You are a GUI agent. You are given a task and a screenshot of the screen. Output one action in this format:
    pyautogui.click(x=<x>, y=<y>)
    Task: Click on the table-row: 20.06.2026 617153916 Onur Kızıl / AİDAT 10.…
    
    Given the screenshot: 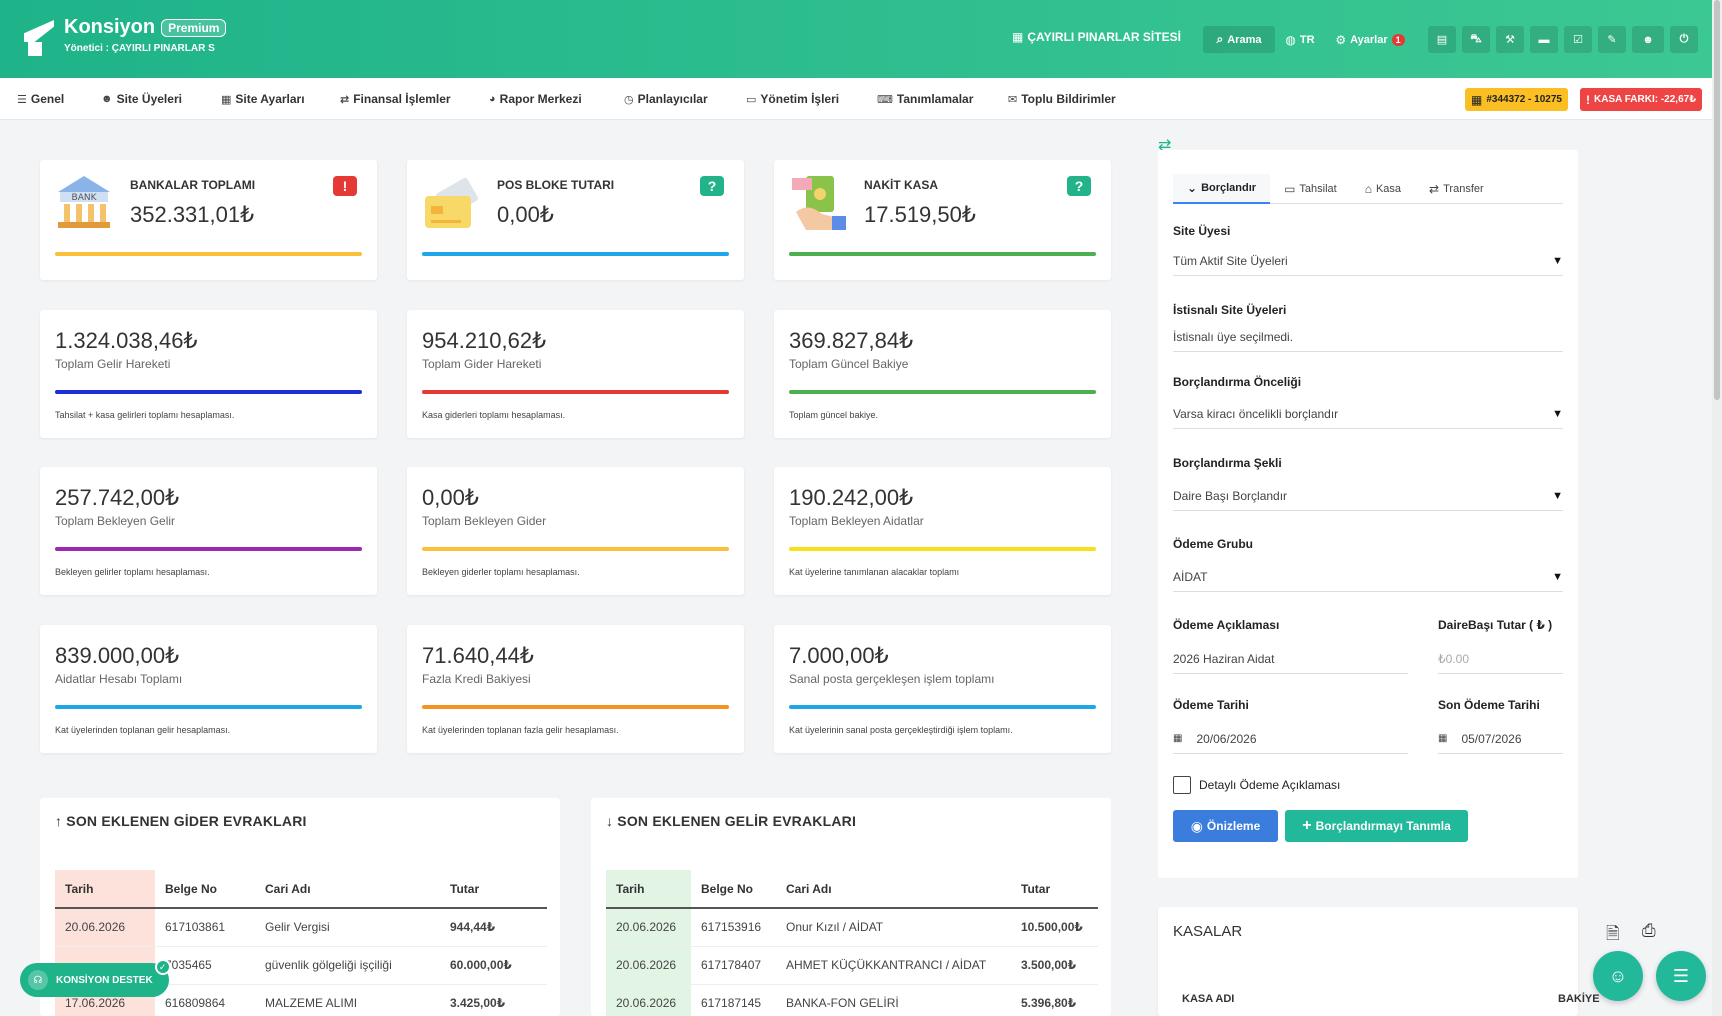 What is the action you would take?
    pyautogui.click(x=852, y=927)
    